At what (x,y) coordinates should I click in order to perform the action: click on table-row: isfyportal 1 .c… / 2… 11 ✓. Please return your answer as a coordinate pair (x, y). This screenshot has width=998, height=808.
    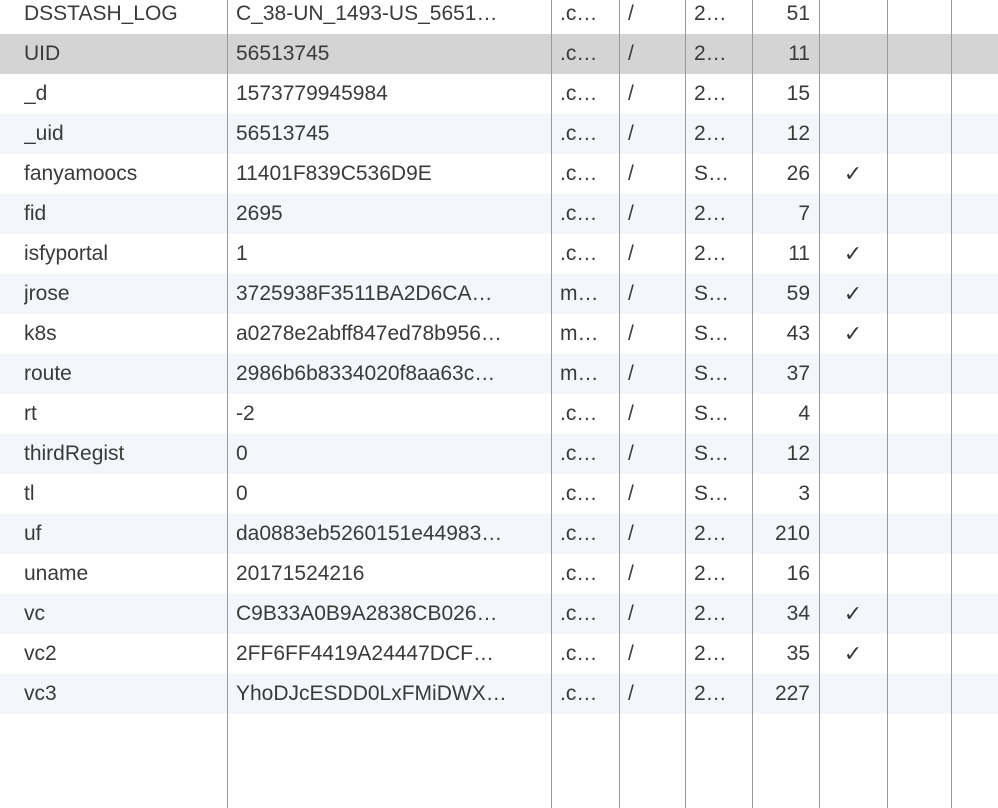
    Looking at the image, I should click on (499, 254).